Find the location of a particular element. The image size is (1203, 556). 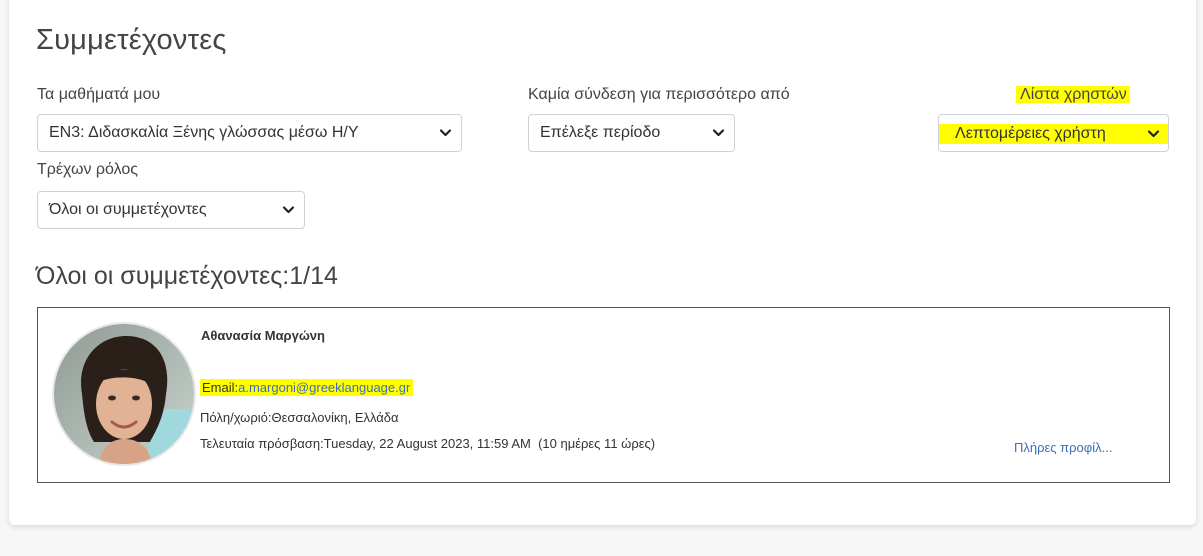

user-city: Θεσσαλονίκη, Ελλάδα is located at coordinates (335, 417).